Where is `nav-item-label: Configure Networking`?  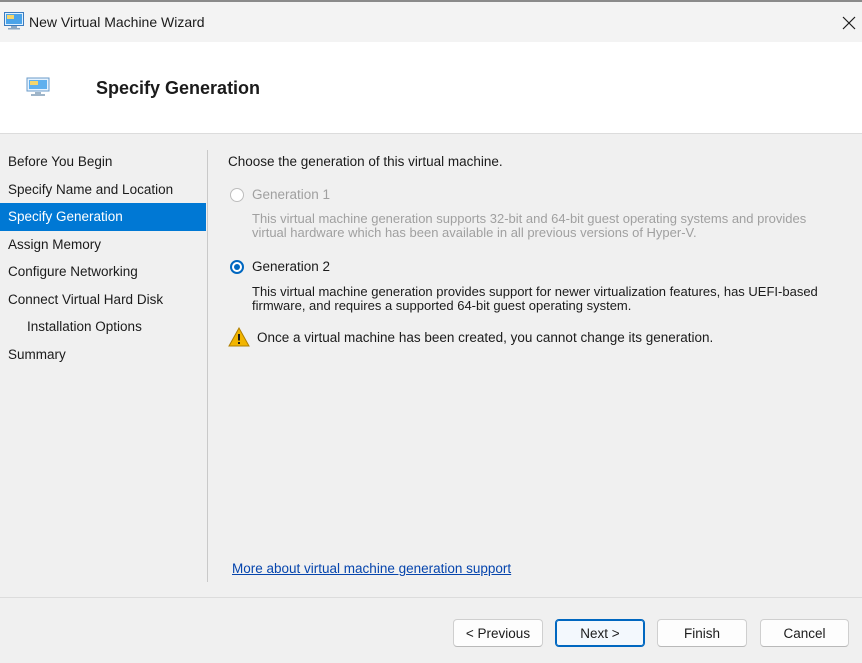
nav-item-label: Configure Networking is located at coordinates (73, 271).